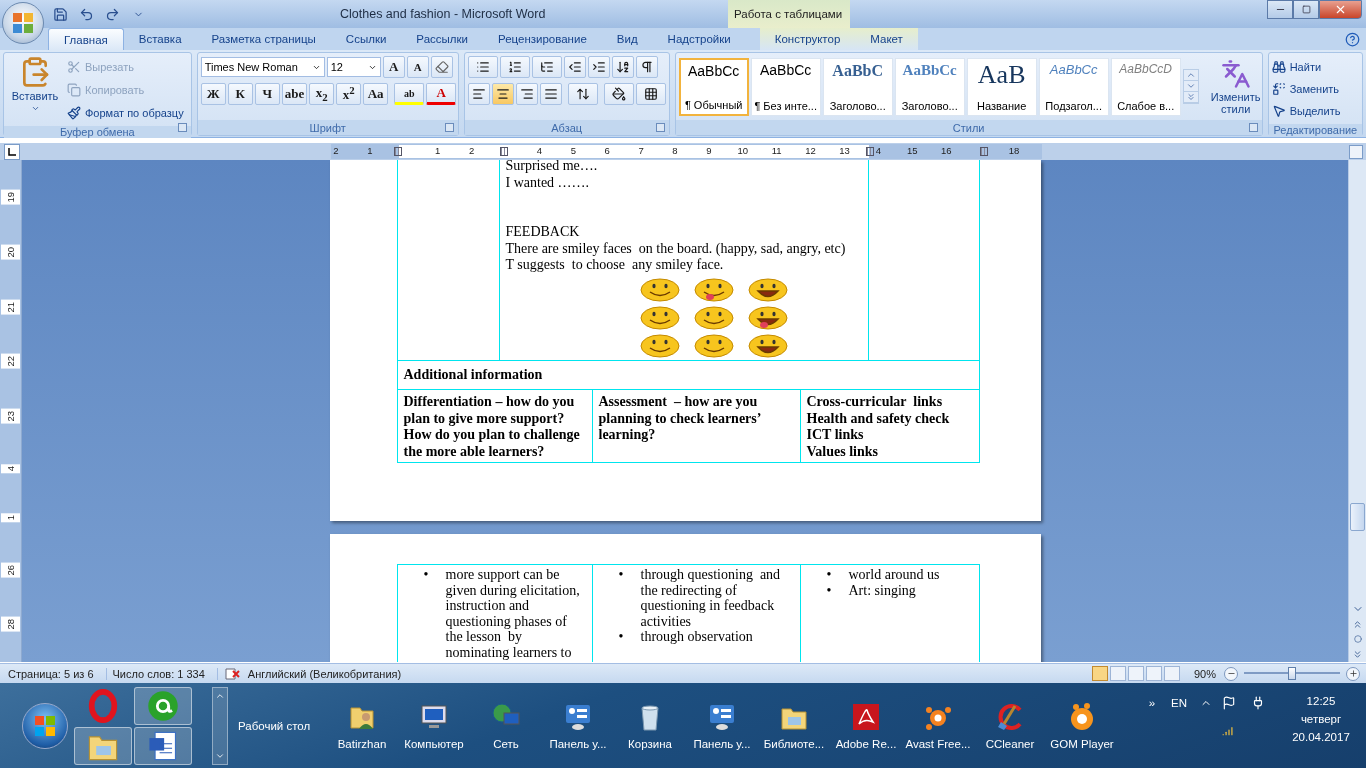 The height and width of the screenshot is (768, 1366). I want to click on minimize-button, so click(1280, 9).